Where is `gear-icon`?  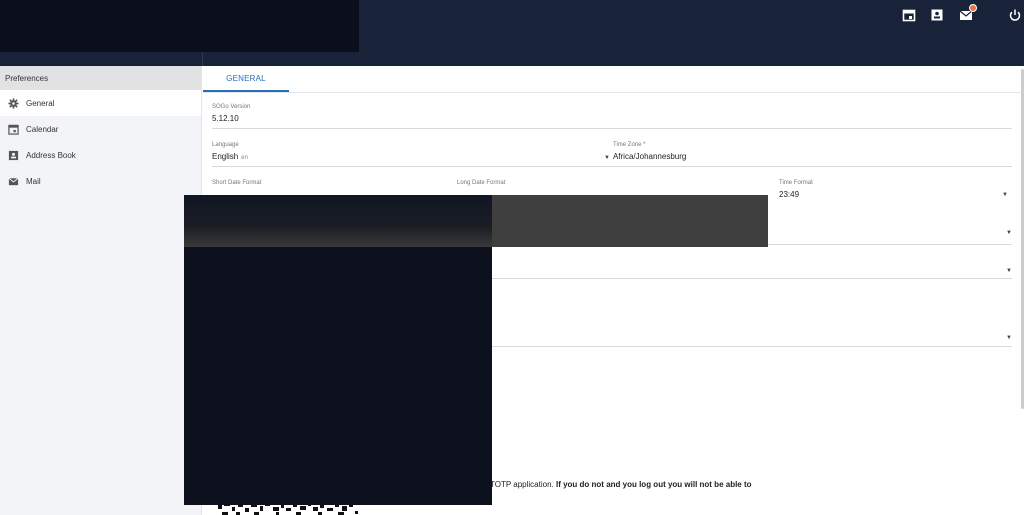
gear-icon is located at coordinates (13, 103).